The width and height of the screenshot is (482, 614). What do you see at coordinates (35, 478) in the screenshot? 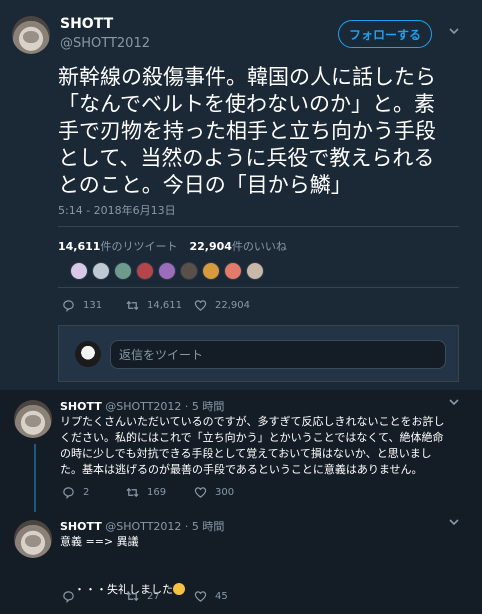
I see `thread-line` at bounding box center [35, 478].